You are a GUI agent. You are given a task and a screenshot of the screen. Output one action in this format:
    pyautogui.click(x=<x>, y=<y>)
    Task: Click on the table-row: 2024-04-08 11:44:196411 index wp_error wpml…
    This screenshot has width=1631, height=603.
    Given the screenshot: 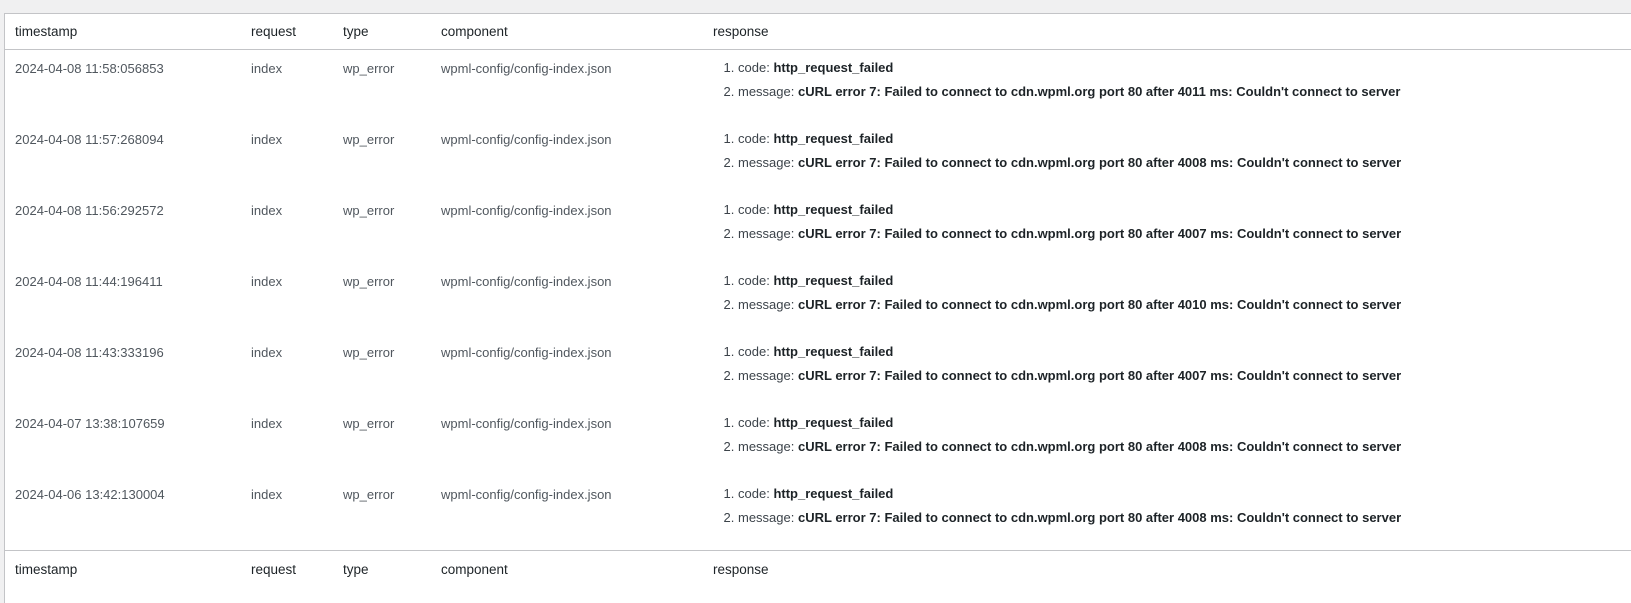 What is the action you would take?
    pyautogui.click(x=818, y=298)
    